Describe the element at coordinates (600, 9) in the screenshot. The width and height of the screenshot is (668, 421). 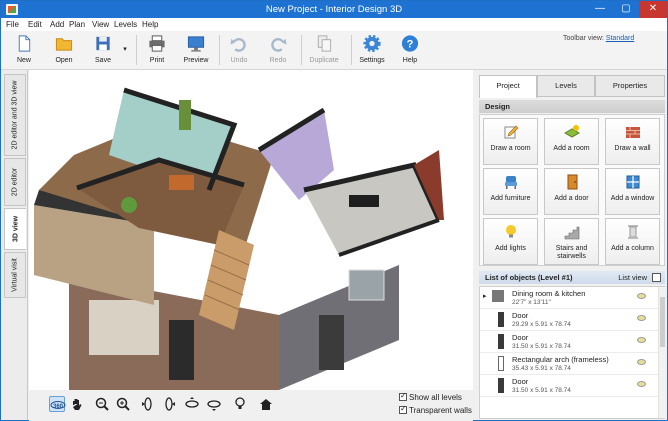
I see `minimize-button: —` at that location.